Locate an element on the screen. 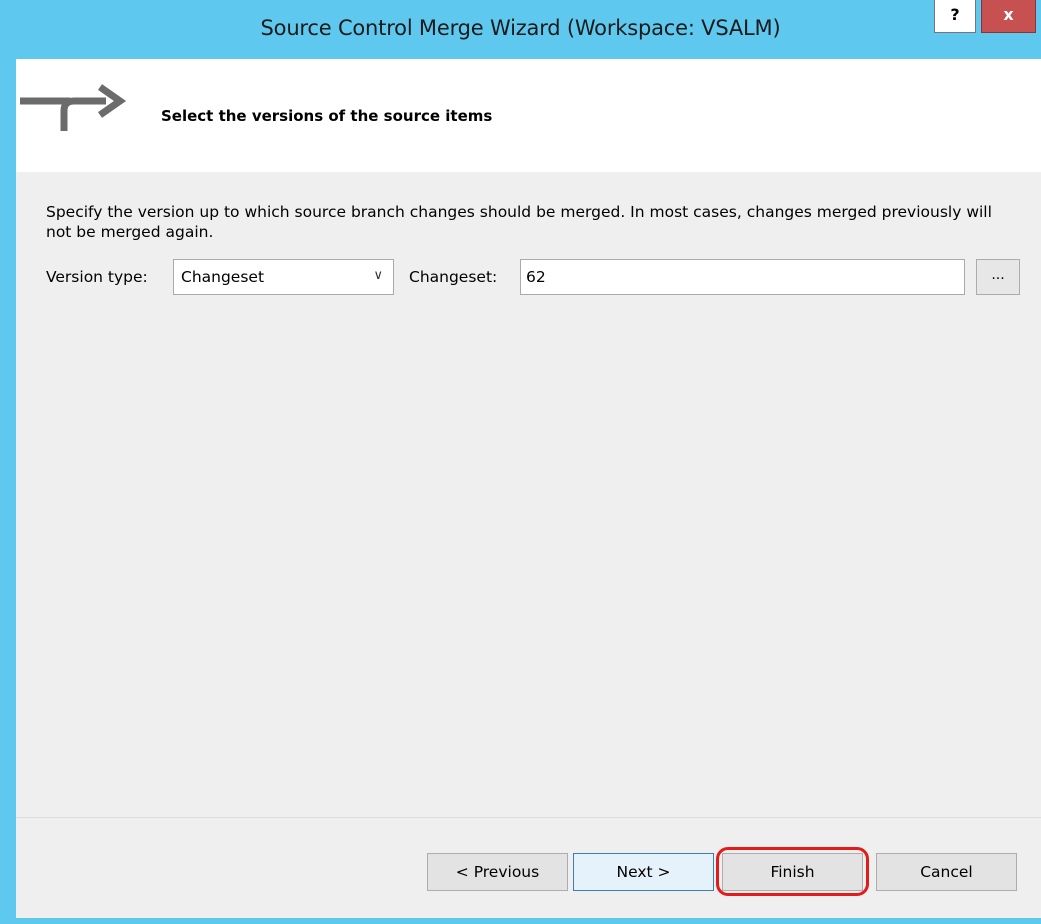 Image resolution: width=1041 pixels, height=924 pixels. chevron-down-icon: ∨ is located at coordinates (378, 275).